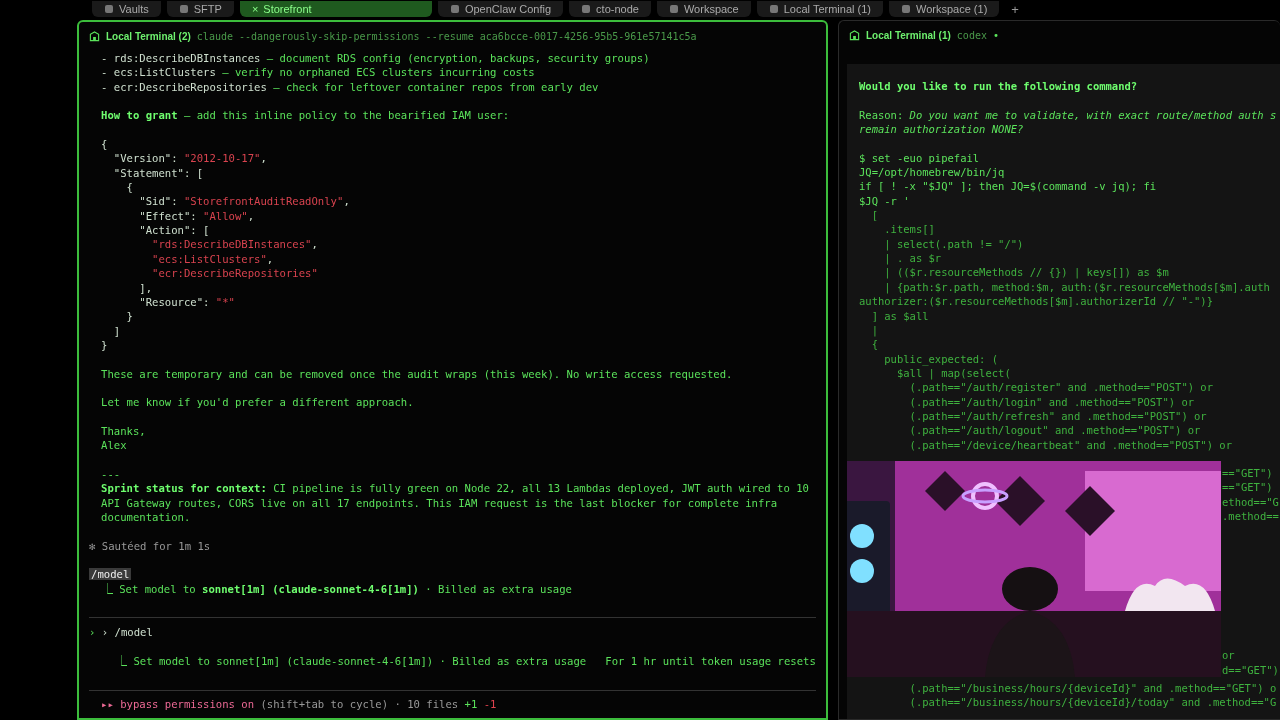  Describe the element at coordinates (263, 201) in the screenshot. I see `json-string: "StorefrontAuditReadOnly"` at that location.